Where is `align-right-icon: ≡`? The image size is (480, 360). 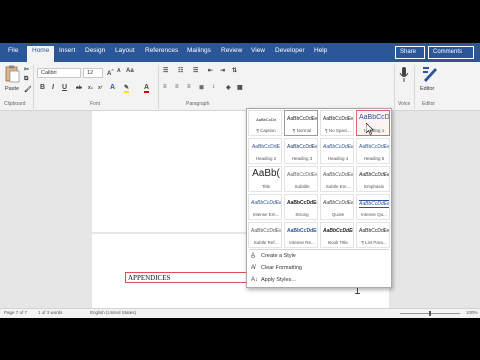
align-right-icon: ≡ is located at coordinates (189, 87).